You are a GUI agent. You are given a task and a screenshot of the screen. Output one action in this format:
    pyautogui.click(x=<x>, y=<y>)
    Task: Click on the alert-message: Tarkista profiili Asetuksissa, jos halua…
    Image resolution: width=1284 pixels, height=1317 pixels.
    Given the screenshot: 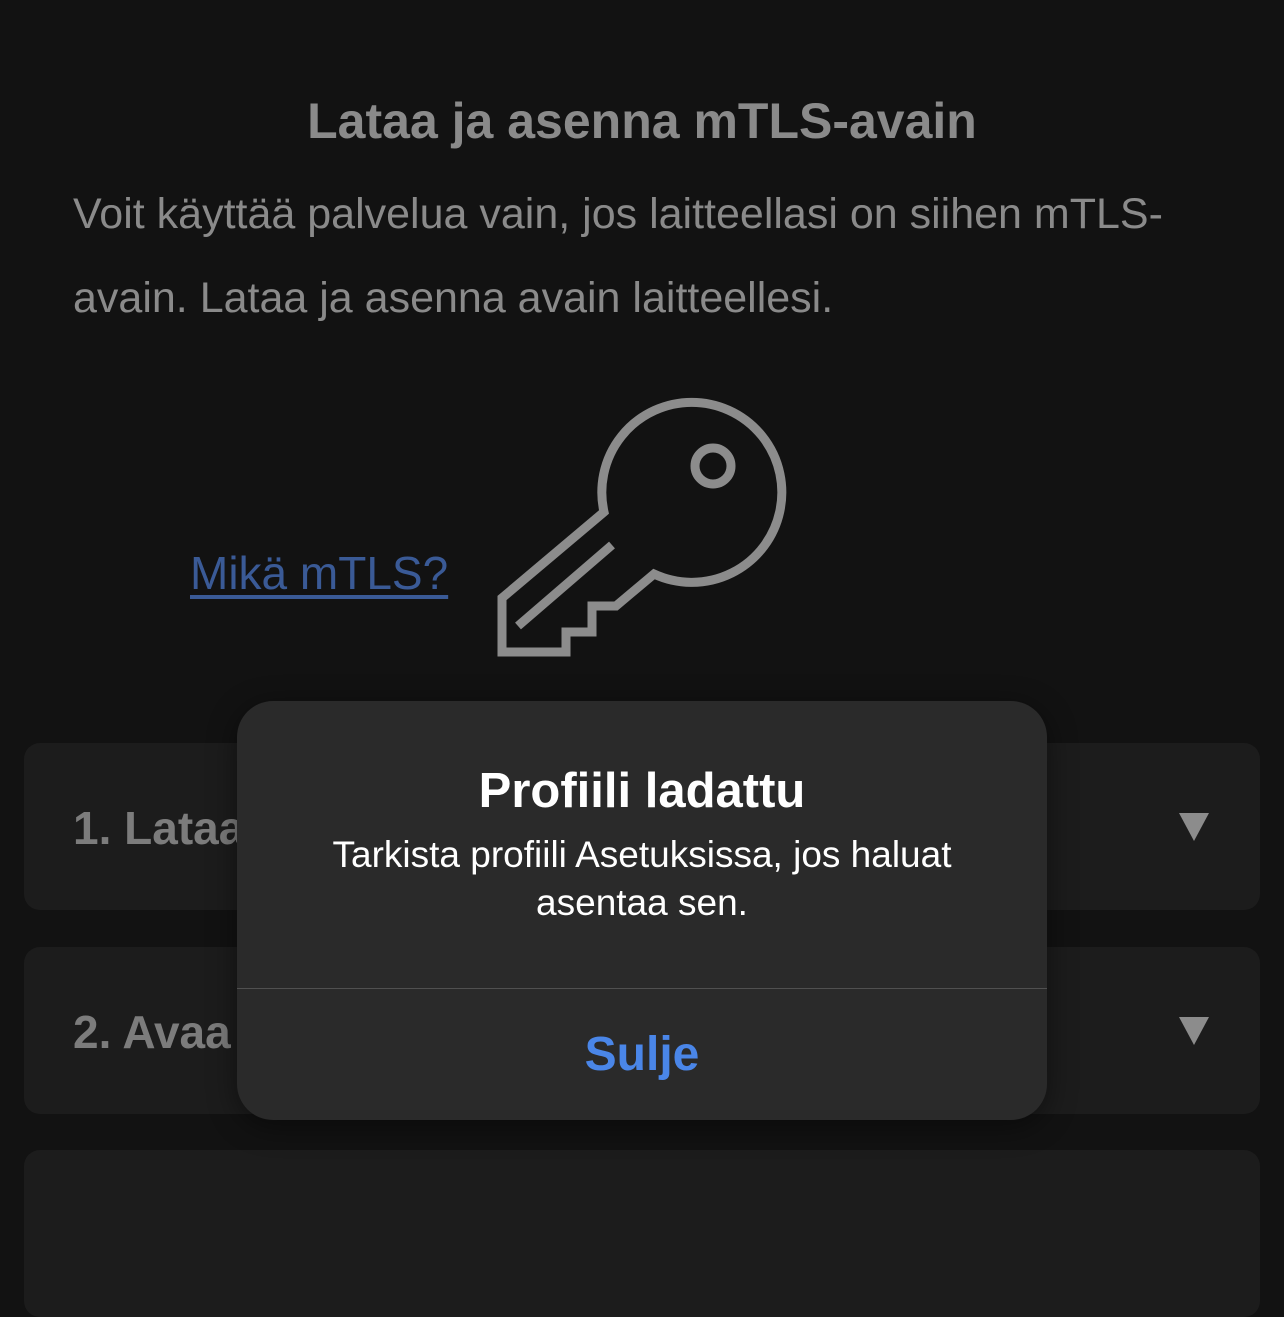 What is the action you would take?
    pyautogui.click(x=642, y=878)
    